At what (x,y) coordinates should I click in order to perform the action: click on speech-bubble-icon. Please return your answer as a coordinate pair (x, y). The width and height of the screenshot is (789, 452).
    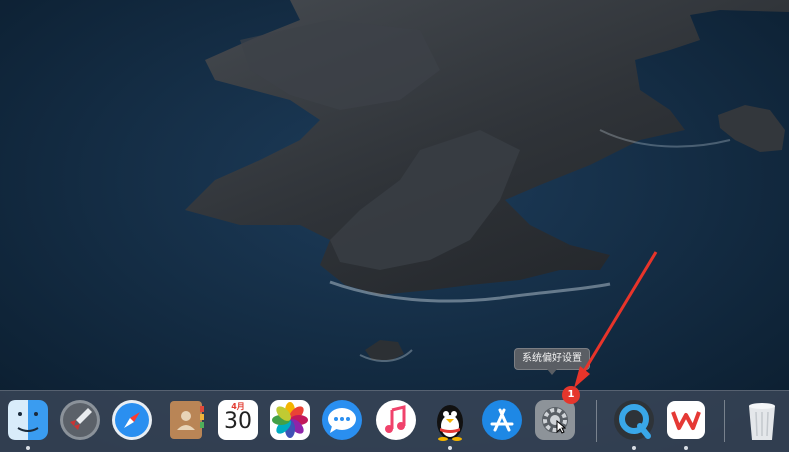
    Looking at the image, I should click on (342, 420).